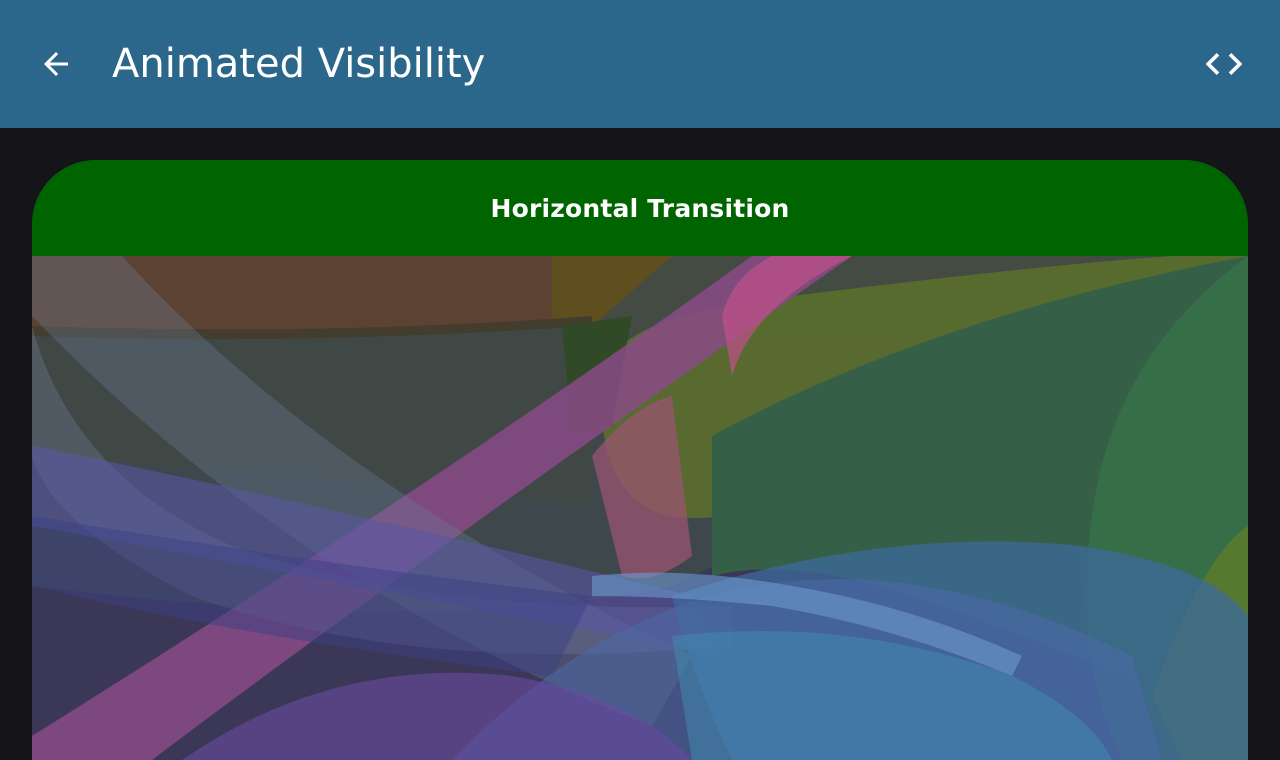  I want to click on code-icon, so click(1224, 64).